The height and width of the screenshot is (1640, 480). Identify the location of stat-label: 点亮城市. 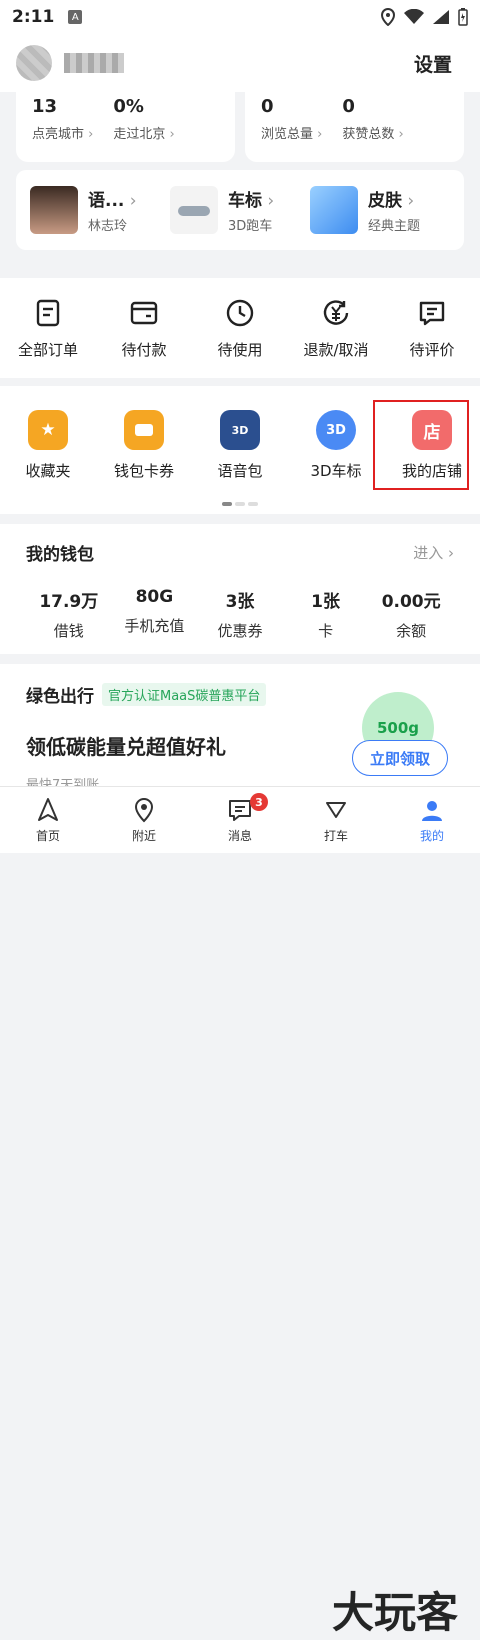
(62, 132).